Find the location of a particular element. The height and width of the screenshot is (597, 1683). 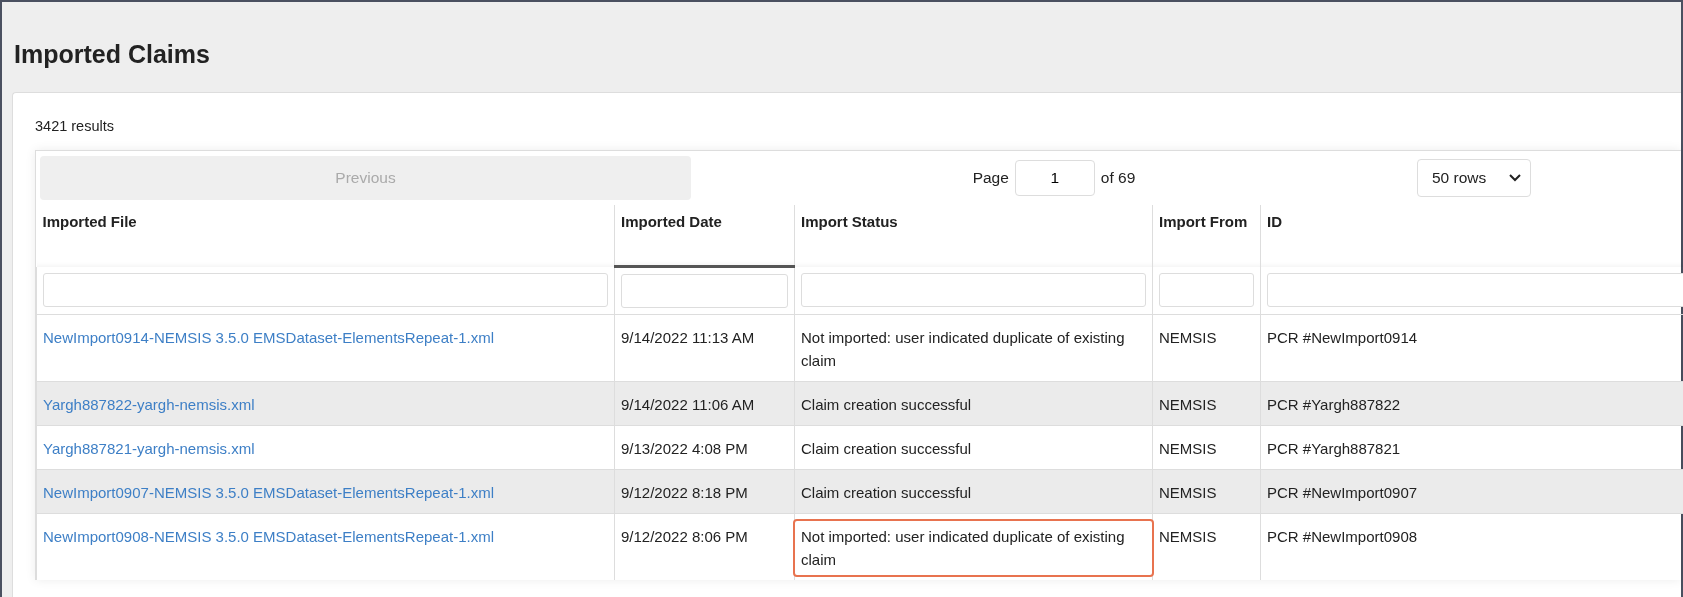

column-header: ID is located at coordinates (1471, 236).